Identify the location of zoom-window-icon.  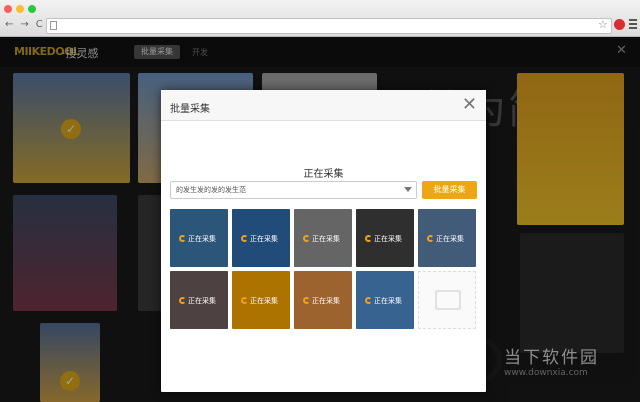
(32, 9).